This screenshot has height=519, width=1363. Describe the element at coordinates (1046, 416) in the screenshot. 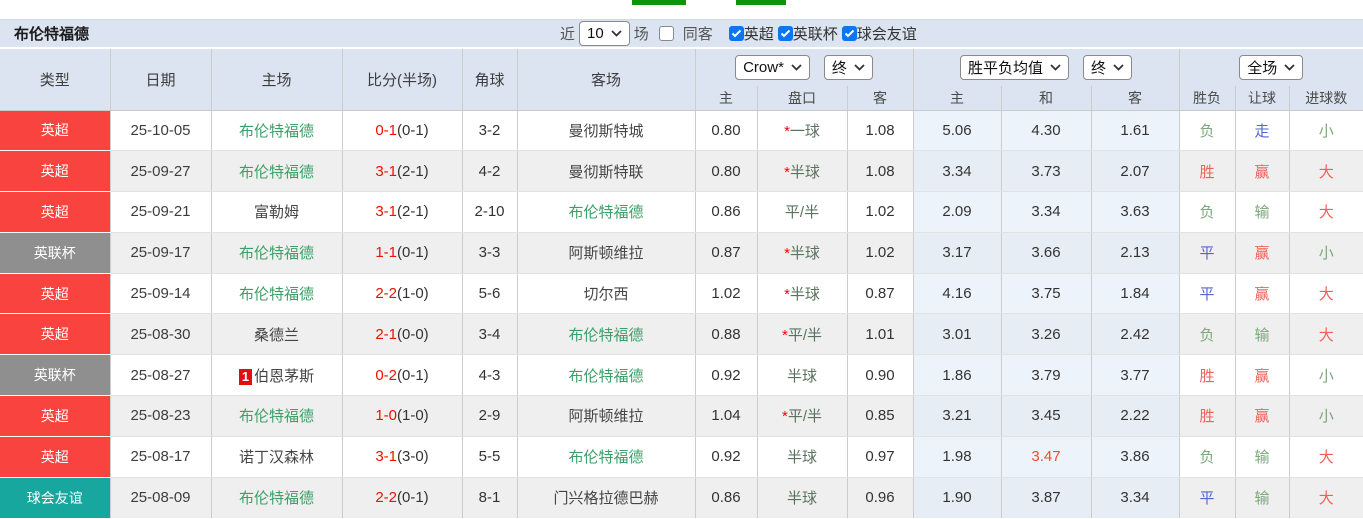

I see `avg-draw-cell: 3.45` at that location.